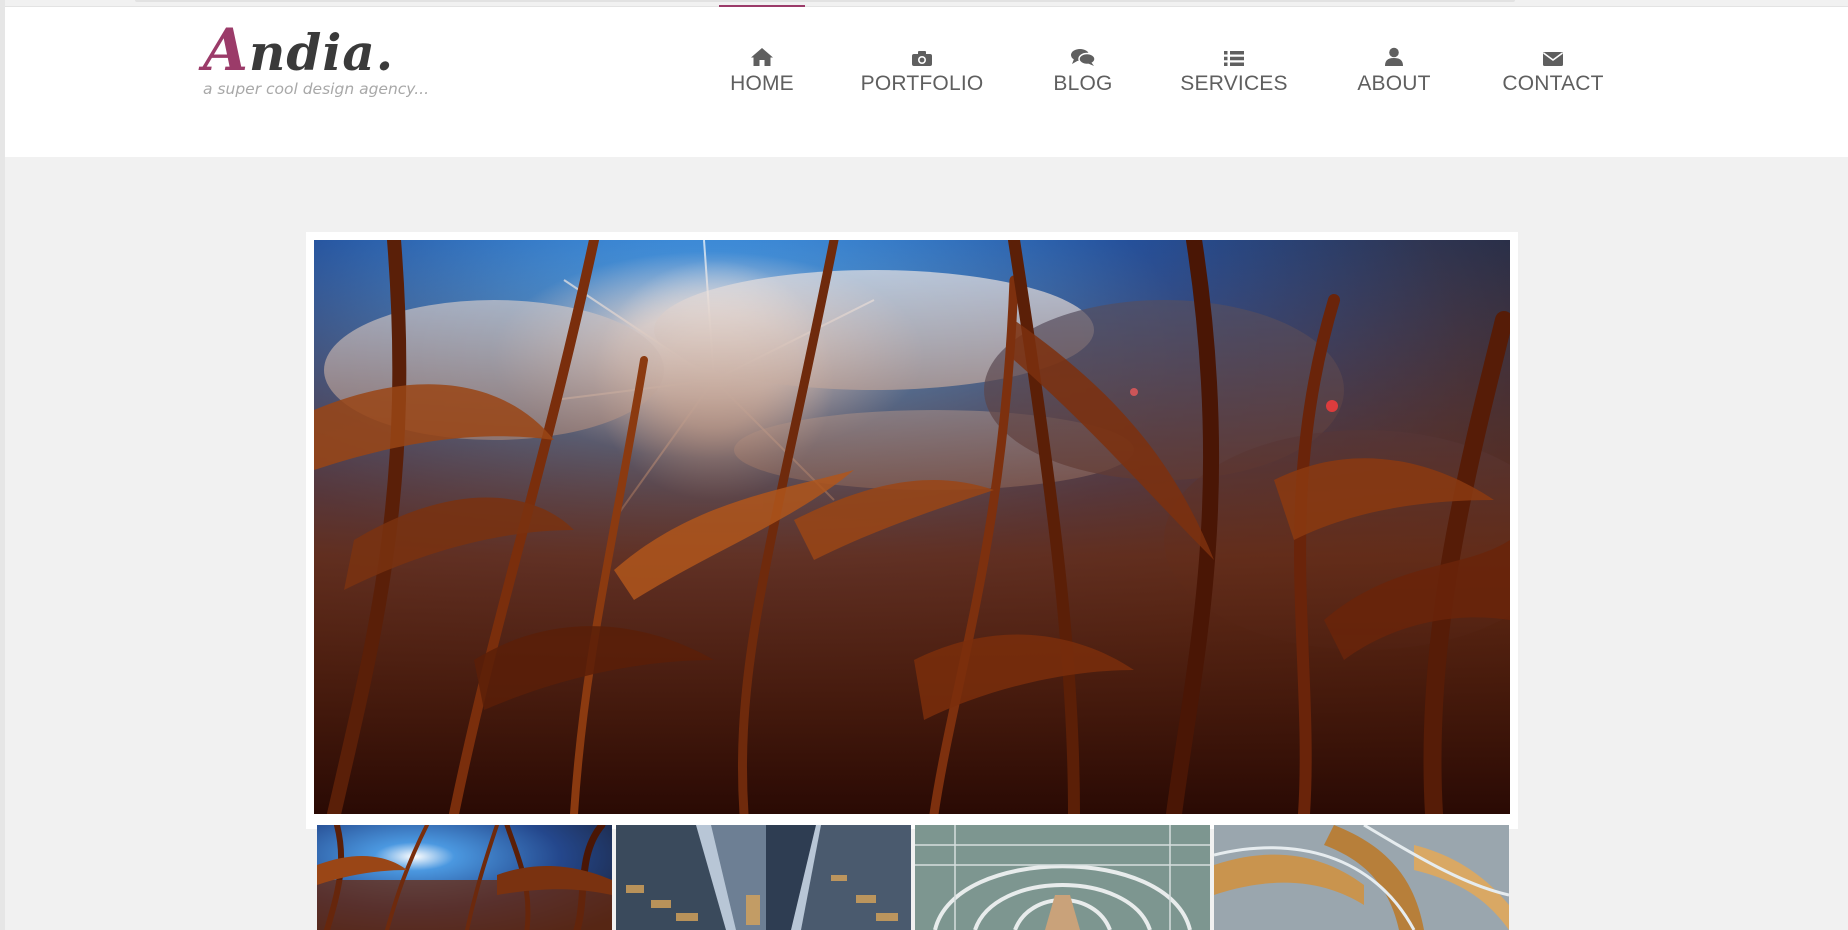  I want to click on list-icon, so click(1234, 56).